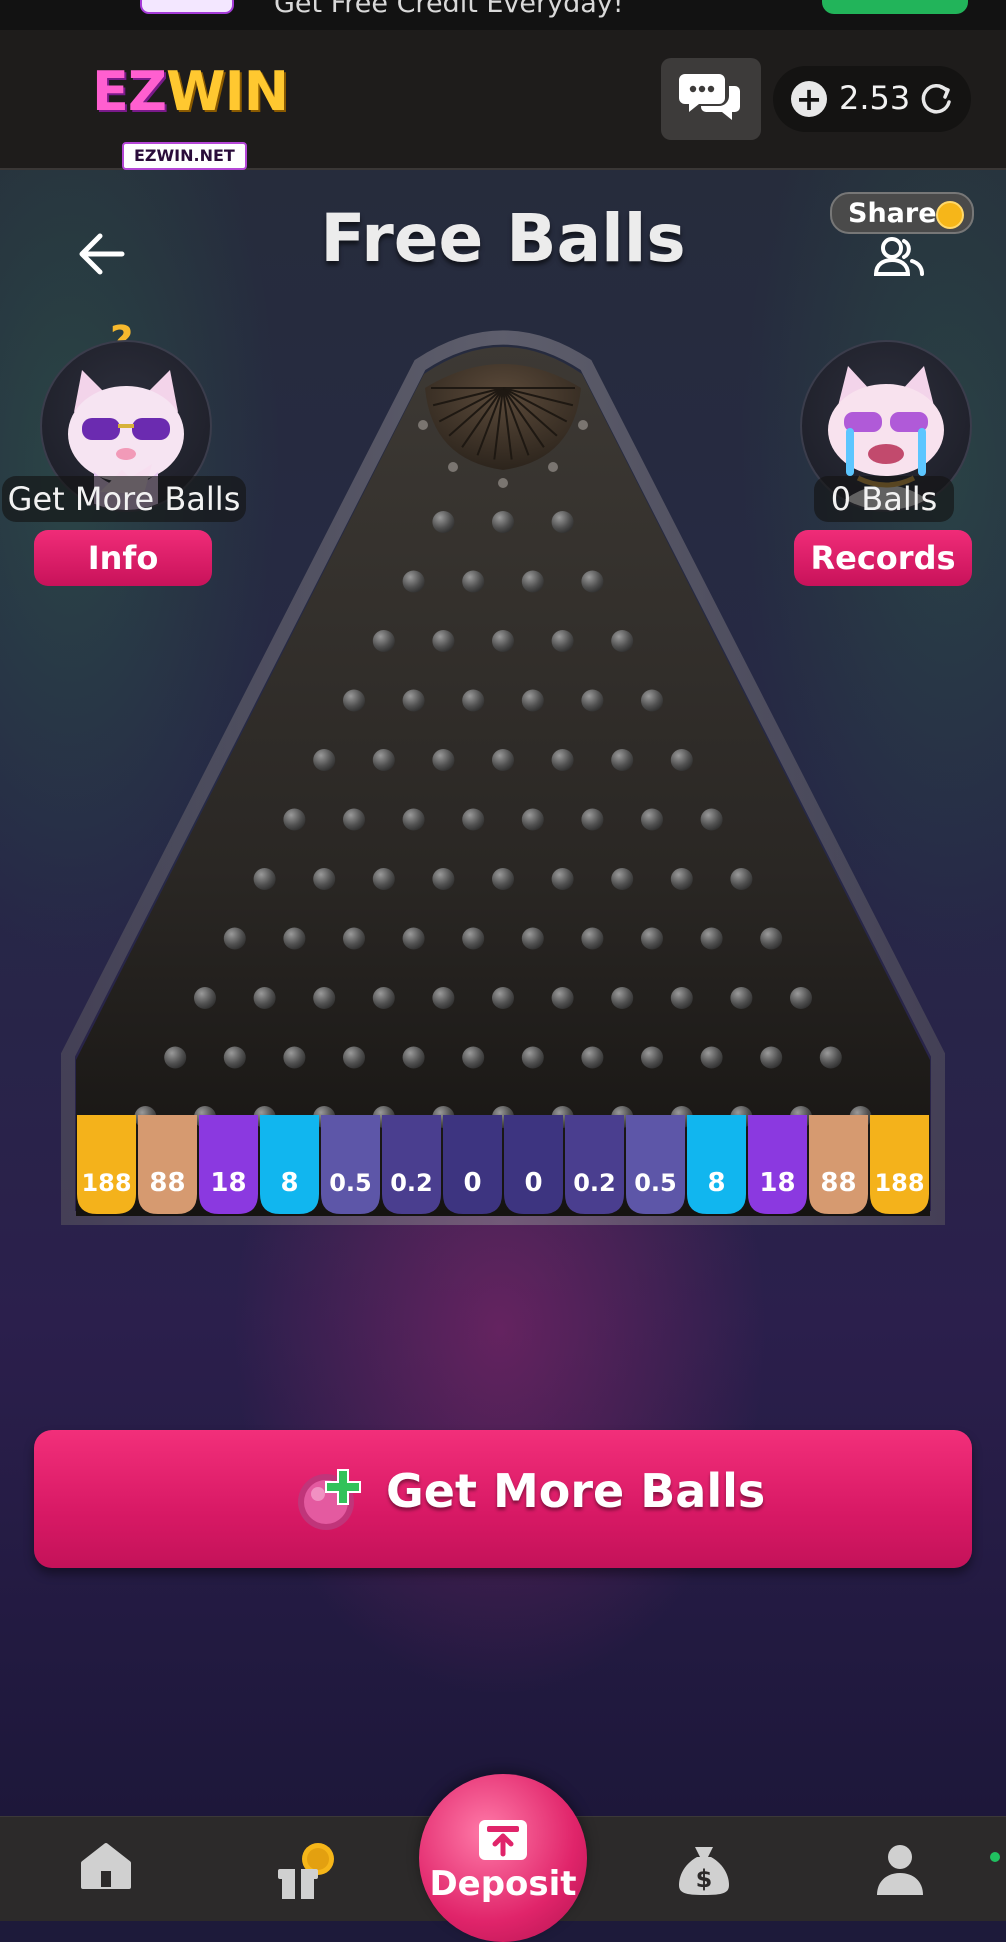 The height and width of the screenshot is (1942, 1006). What do you see at coordinates (875, 98) in the screenshot?
I see `balance-amount: 2.53` at bounding box center [875, 98].